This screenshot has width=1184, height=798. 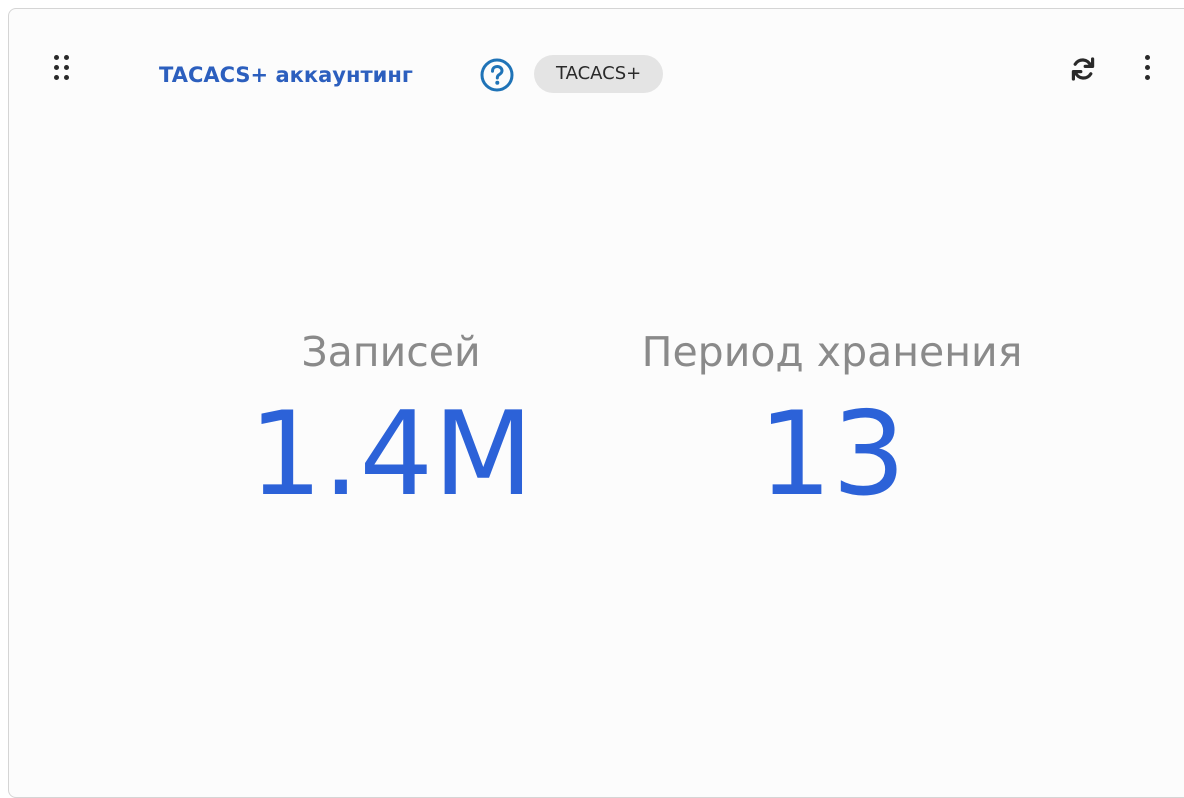 What do you see at coordinates (599, 74) in the screenshot?
I see `protocol-badge: TACACS+` at bounding box center [599, 74].